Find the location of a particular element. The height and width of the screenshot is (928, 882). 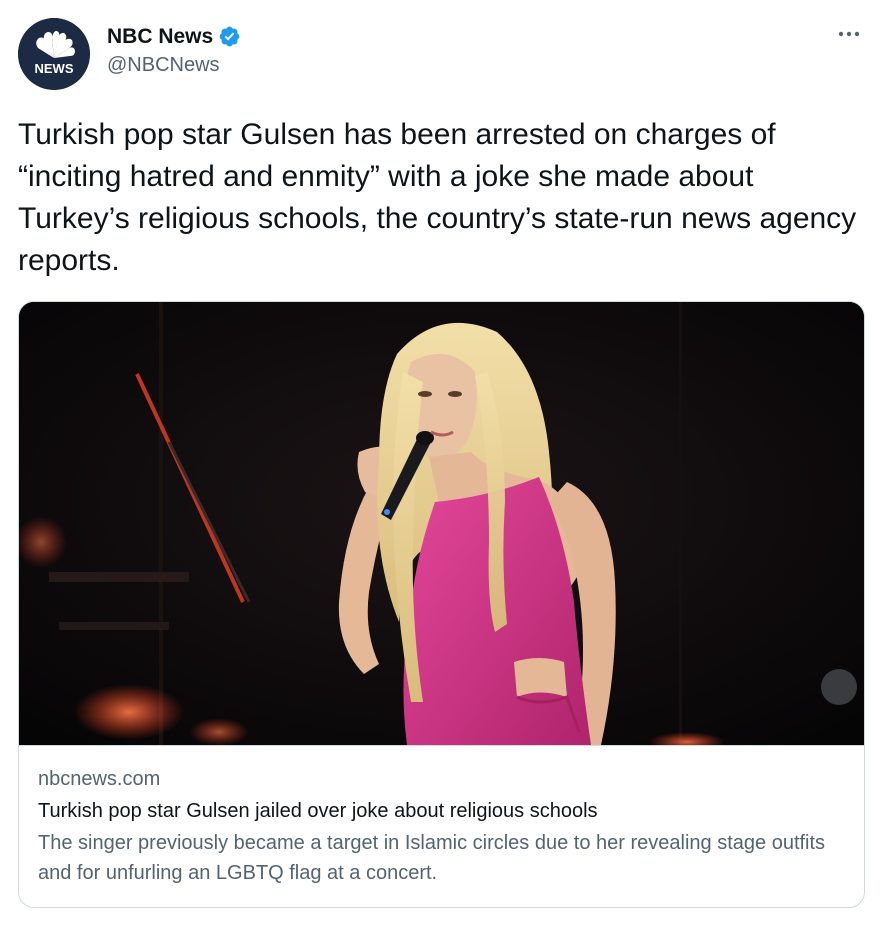

account-identity: NBC News @NBCNews is located at coordinates (174, 49).